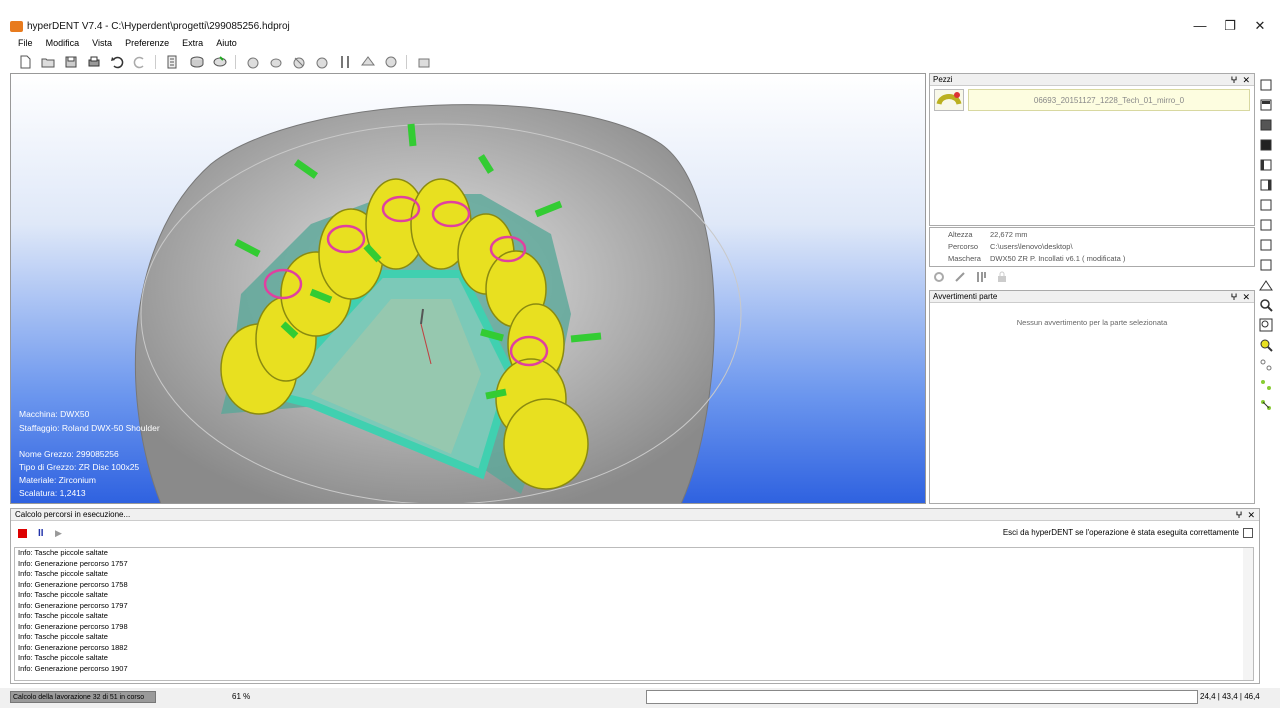  Describe the element at coordinates (1266, 225) in the screenshot. I see `view-iso-2-icon` at that location.